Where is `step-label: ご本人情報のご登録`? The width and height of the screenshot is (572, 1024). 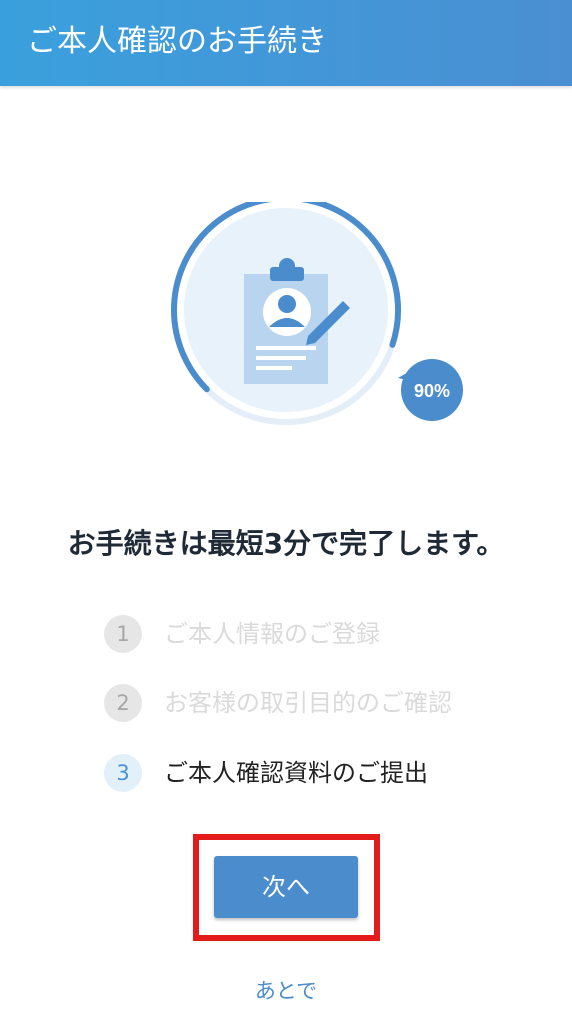 step-label: ご本人情報のご登録 is located at coordinates (272, 634).